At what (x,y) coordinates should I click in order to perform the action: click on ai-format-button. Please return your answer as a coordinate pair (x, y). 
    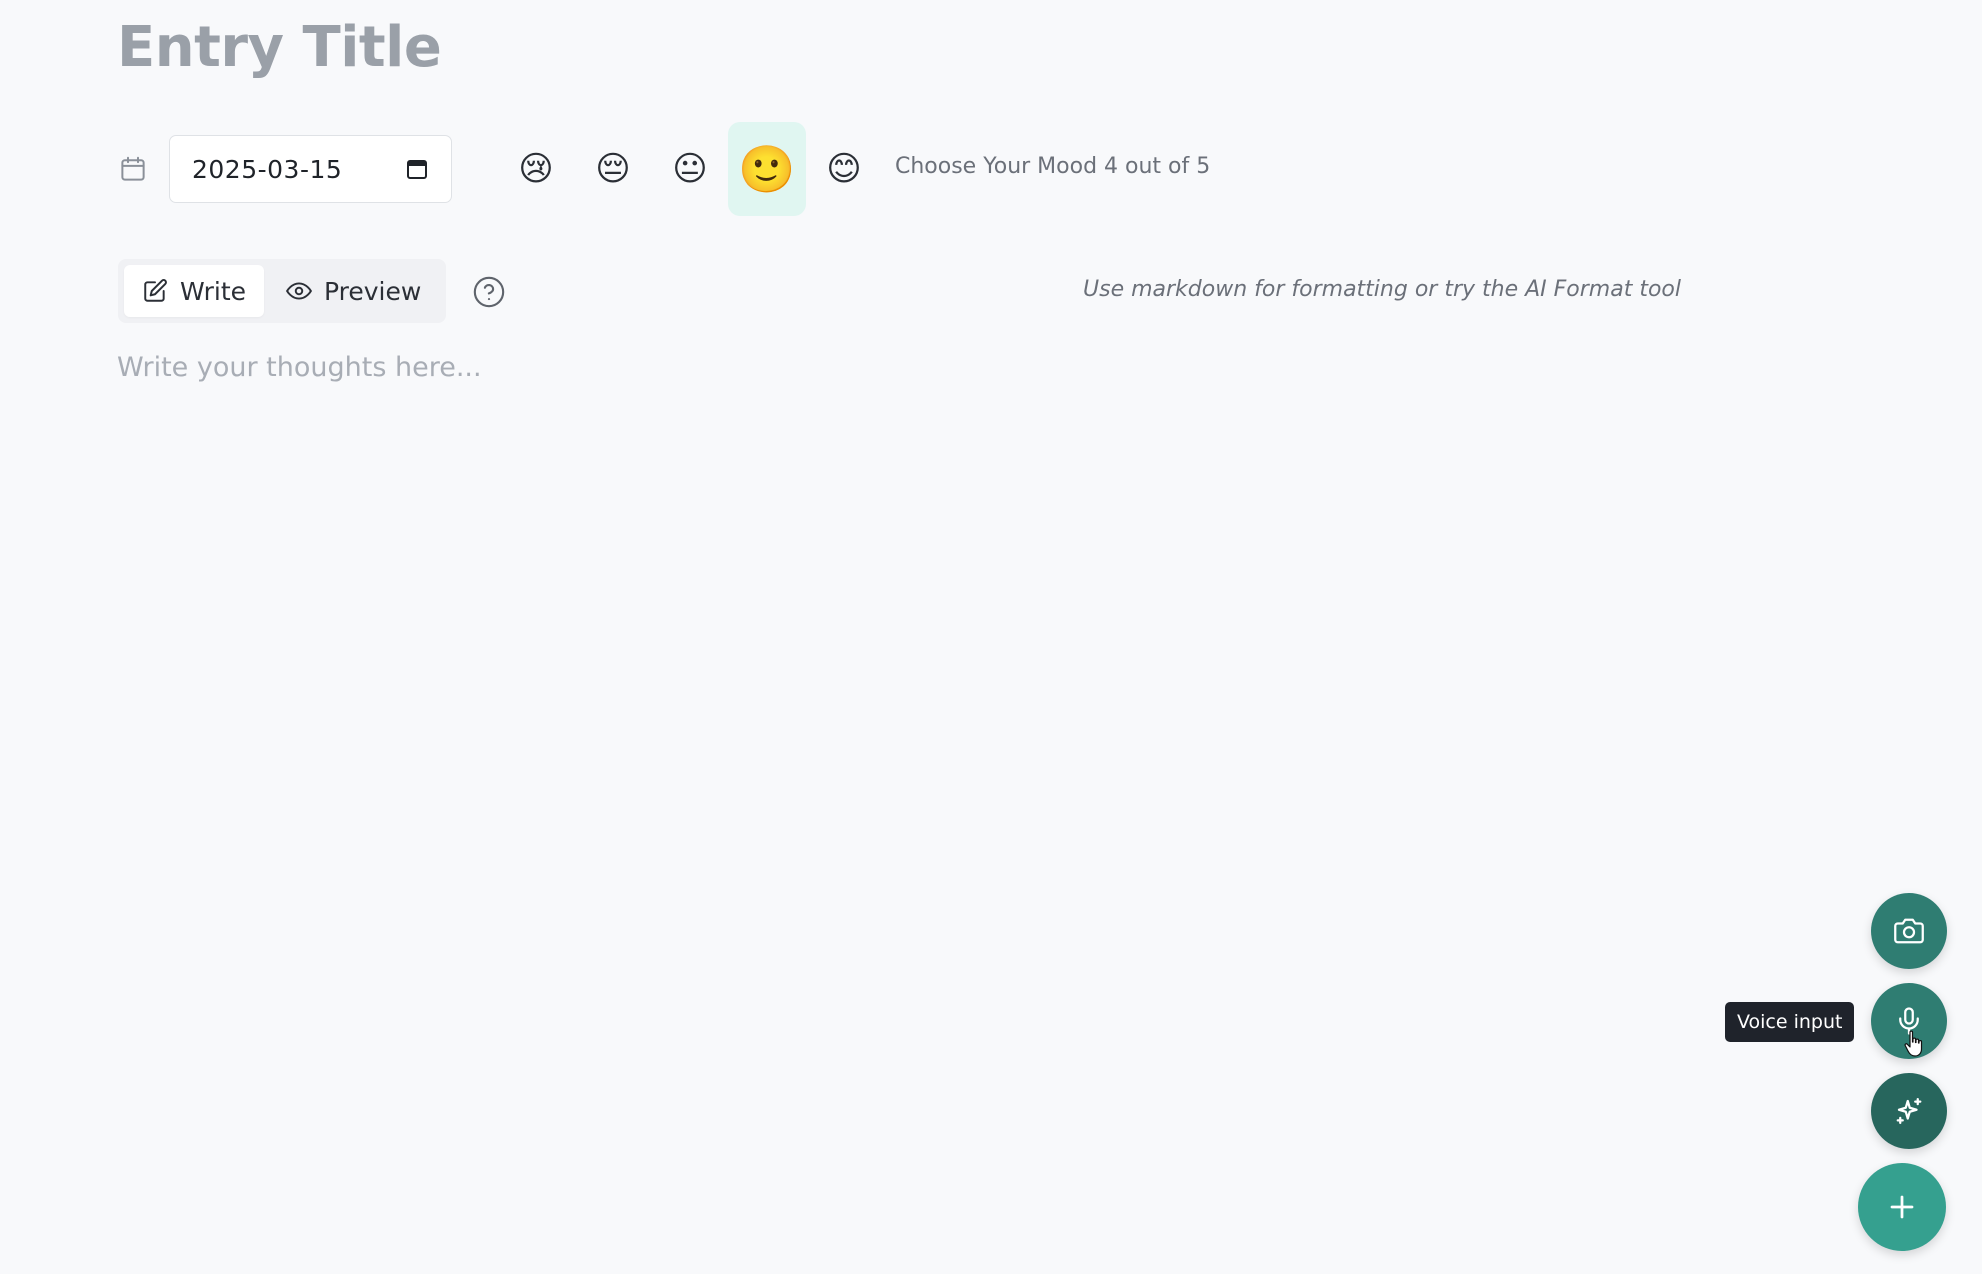
    Looking at the image, I should click on (1909, 1111).